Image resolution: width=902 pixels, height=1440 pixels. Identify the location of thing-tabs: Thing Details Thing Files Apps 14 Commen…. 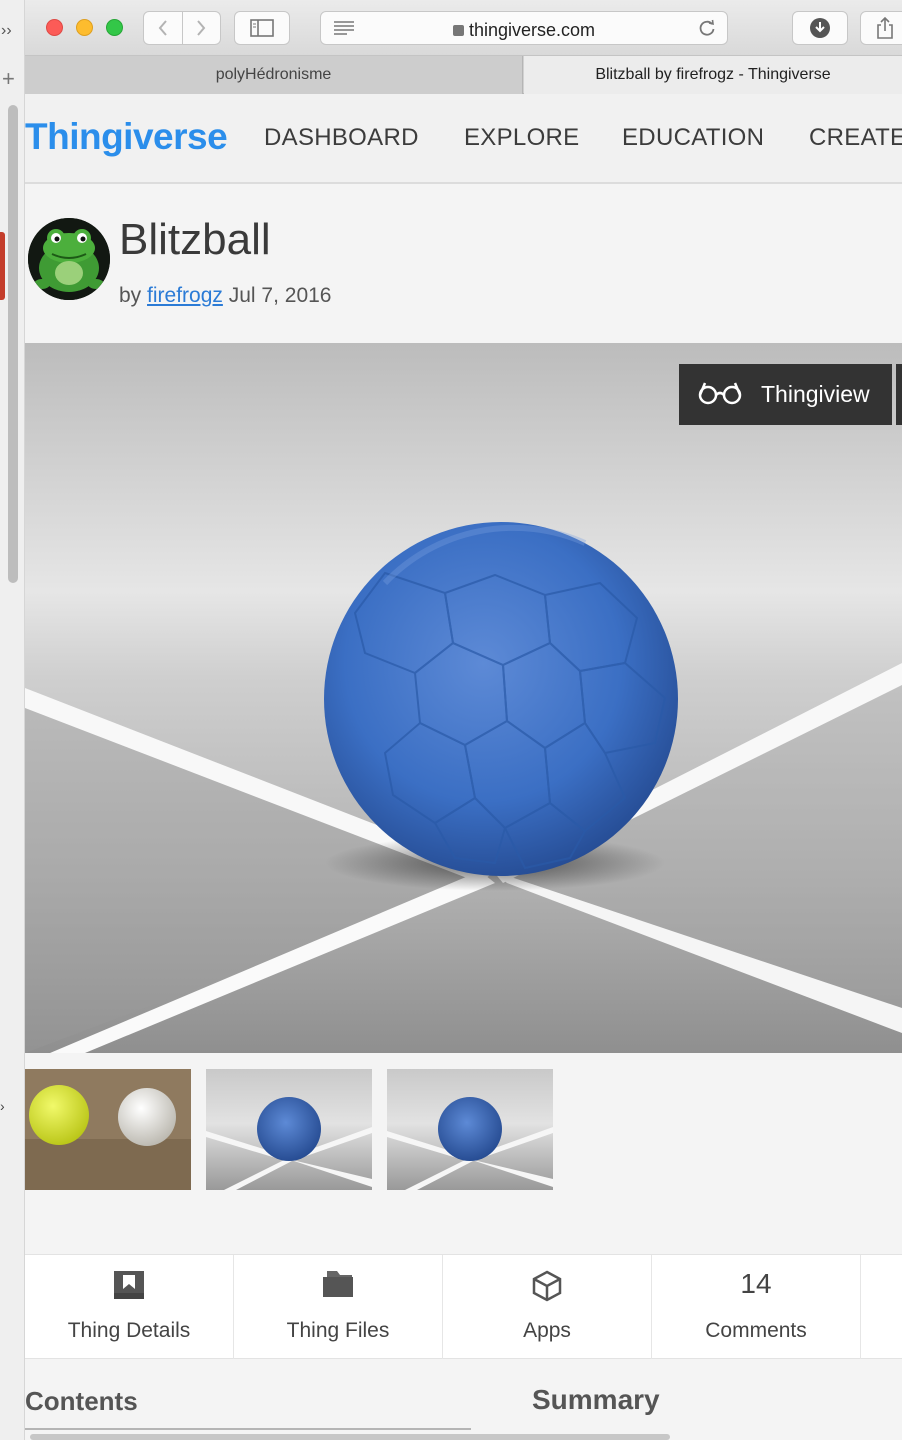
(463, 1306).